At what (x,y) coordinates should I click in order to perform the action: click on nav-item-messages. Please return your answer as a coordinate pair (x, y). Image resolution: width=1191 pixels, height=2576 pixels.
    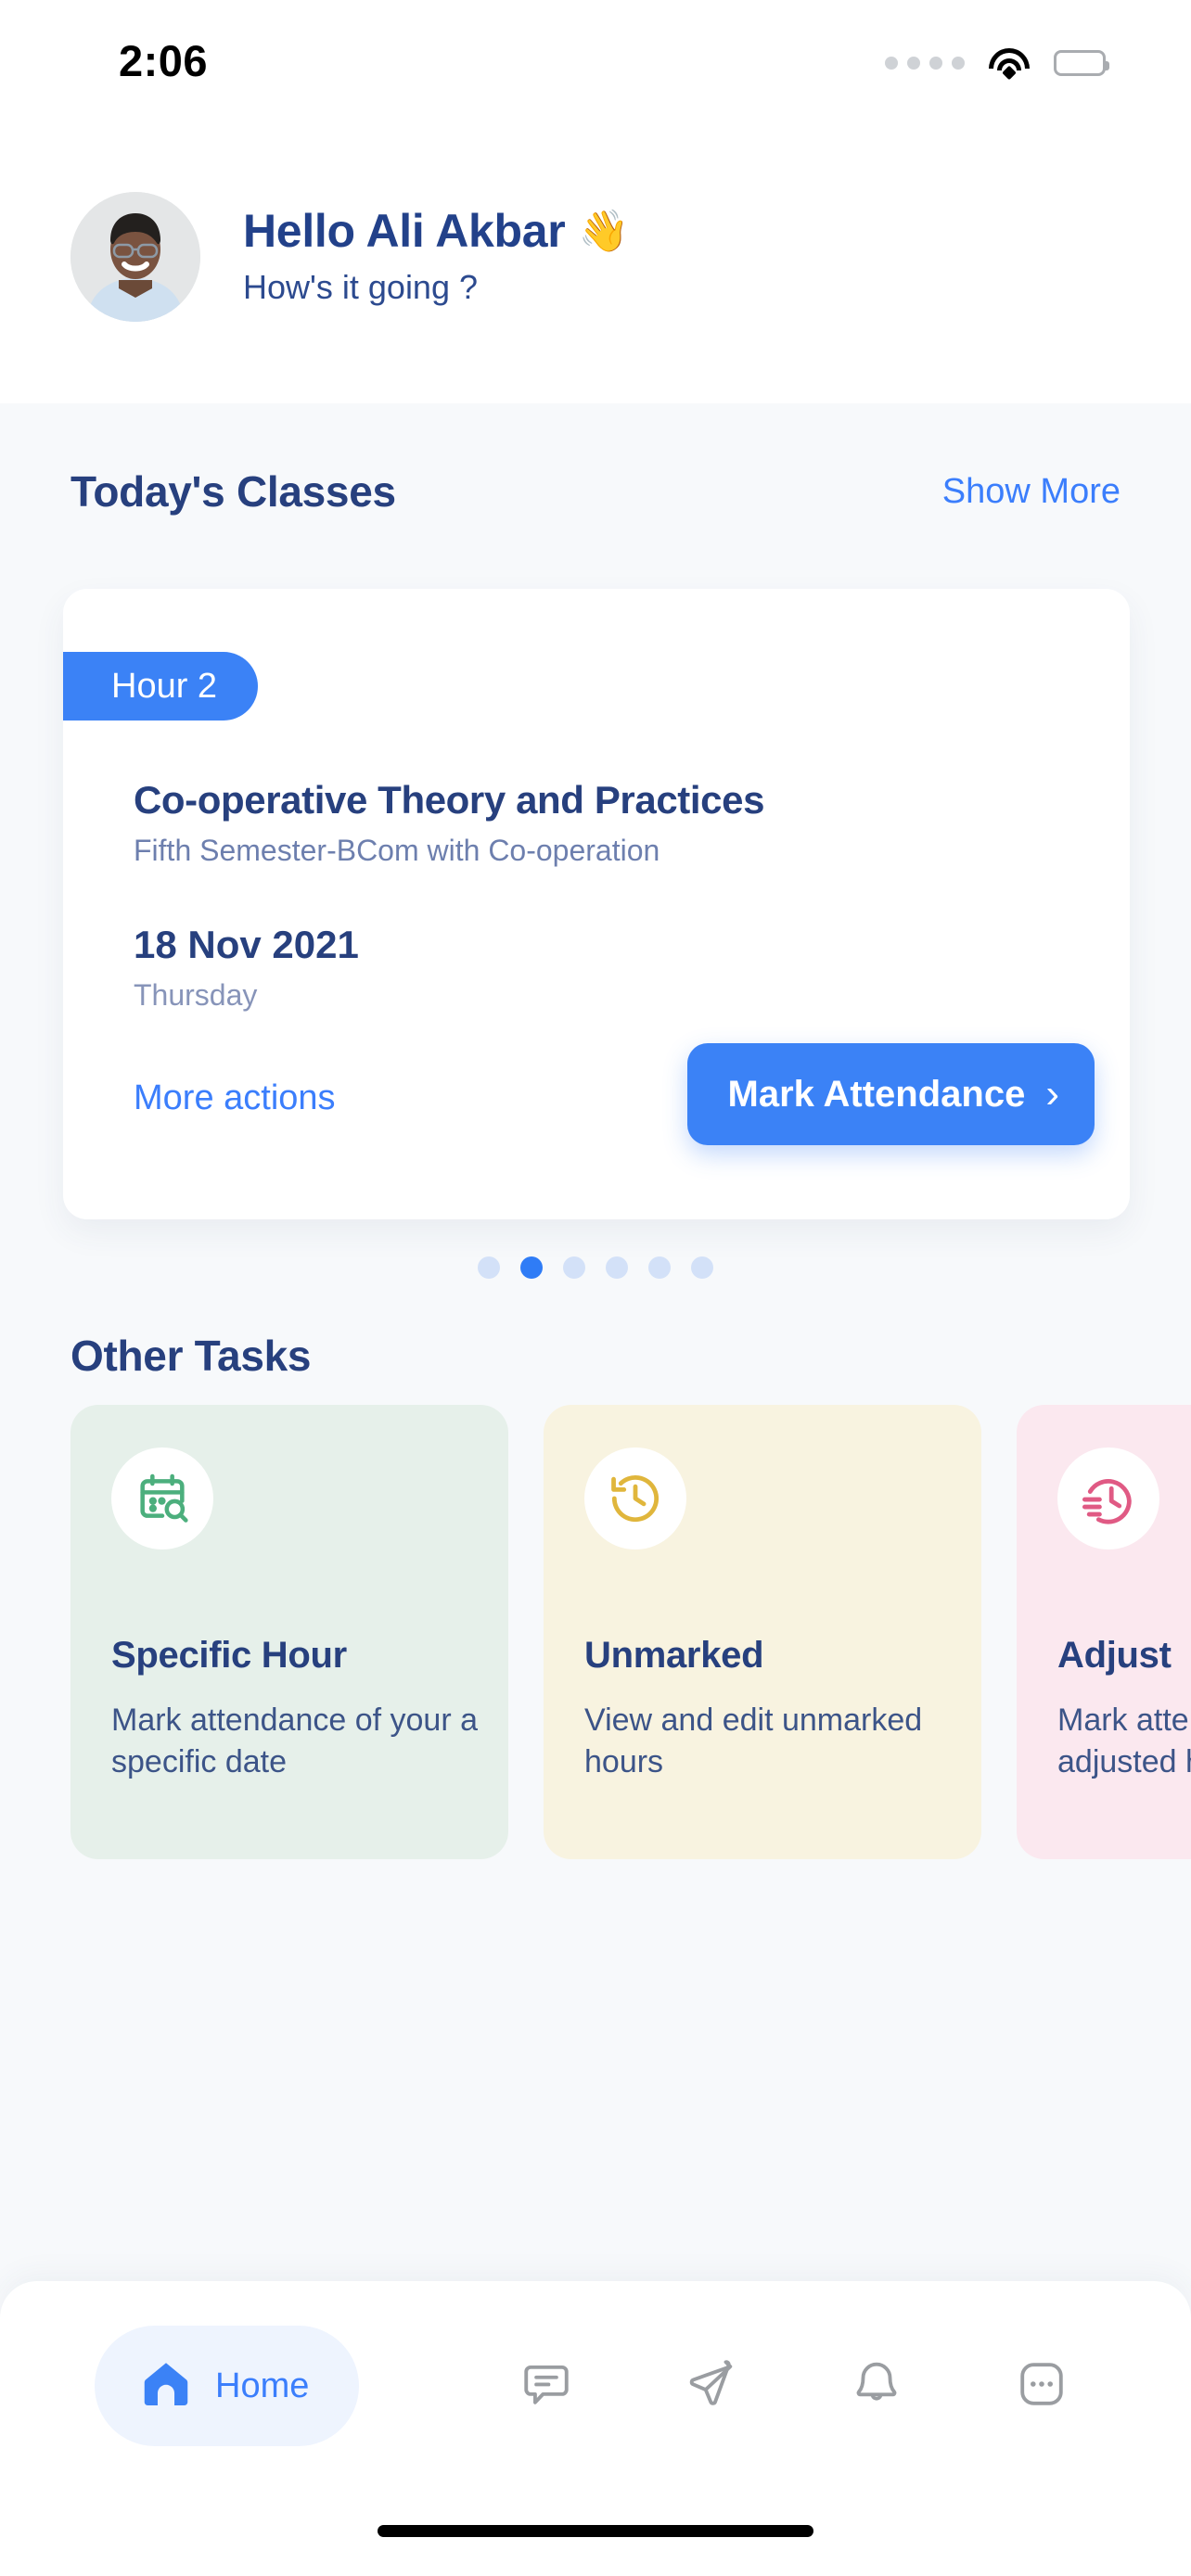
    Looking at the image, I should click on (546, 2386).